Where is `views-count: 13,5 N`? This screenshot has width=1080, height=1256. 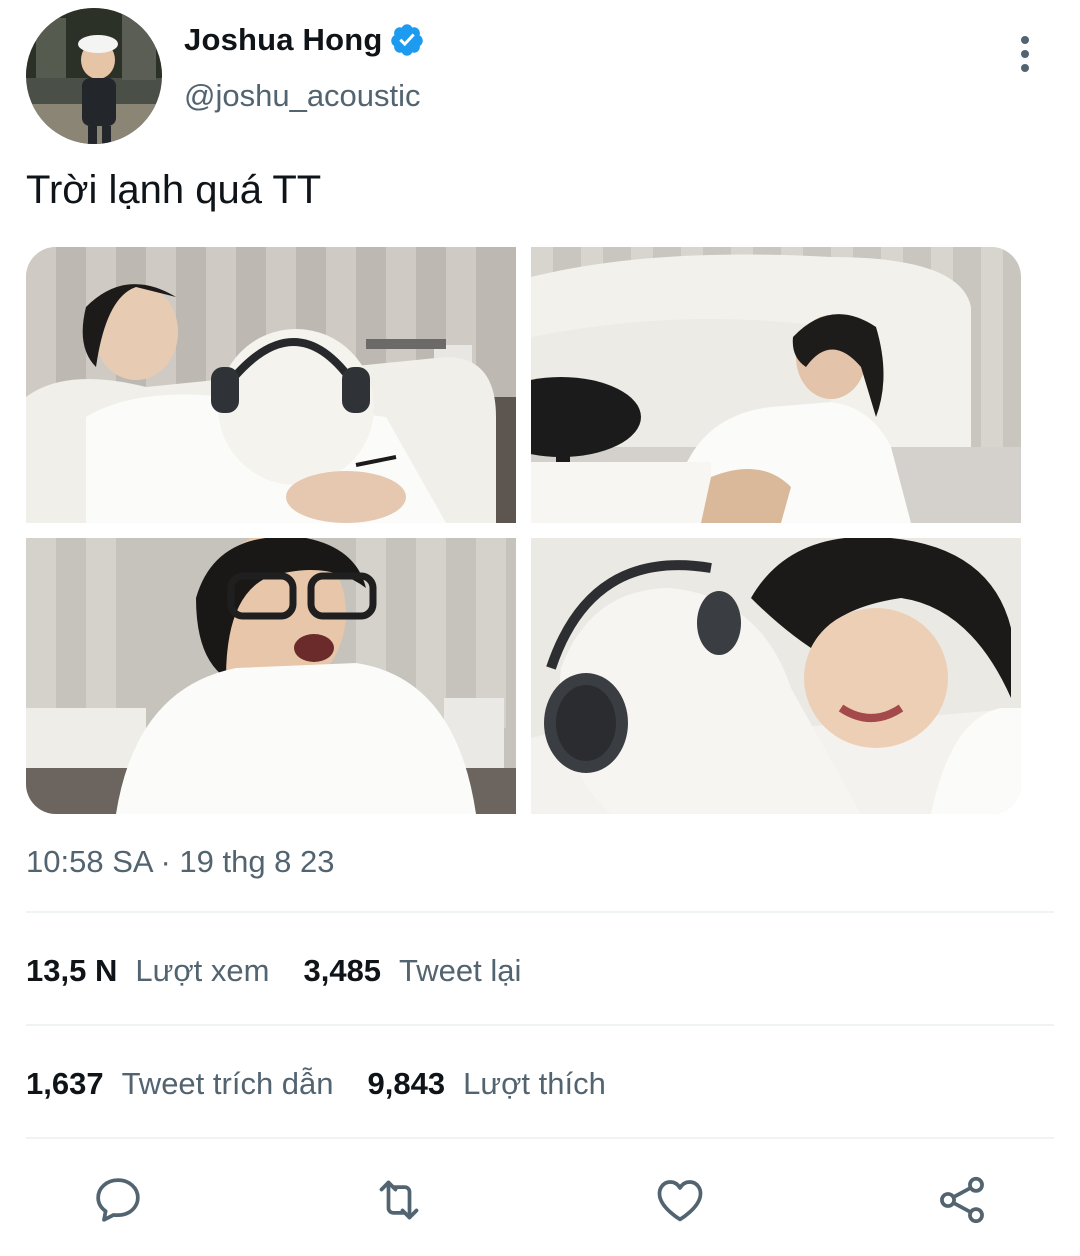 views-count: 13,5 N is located at coordinates (72, 970).